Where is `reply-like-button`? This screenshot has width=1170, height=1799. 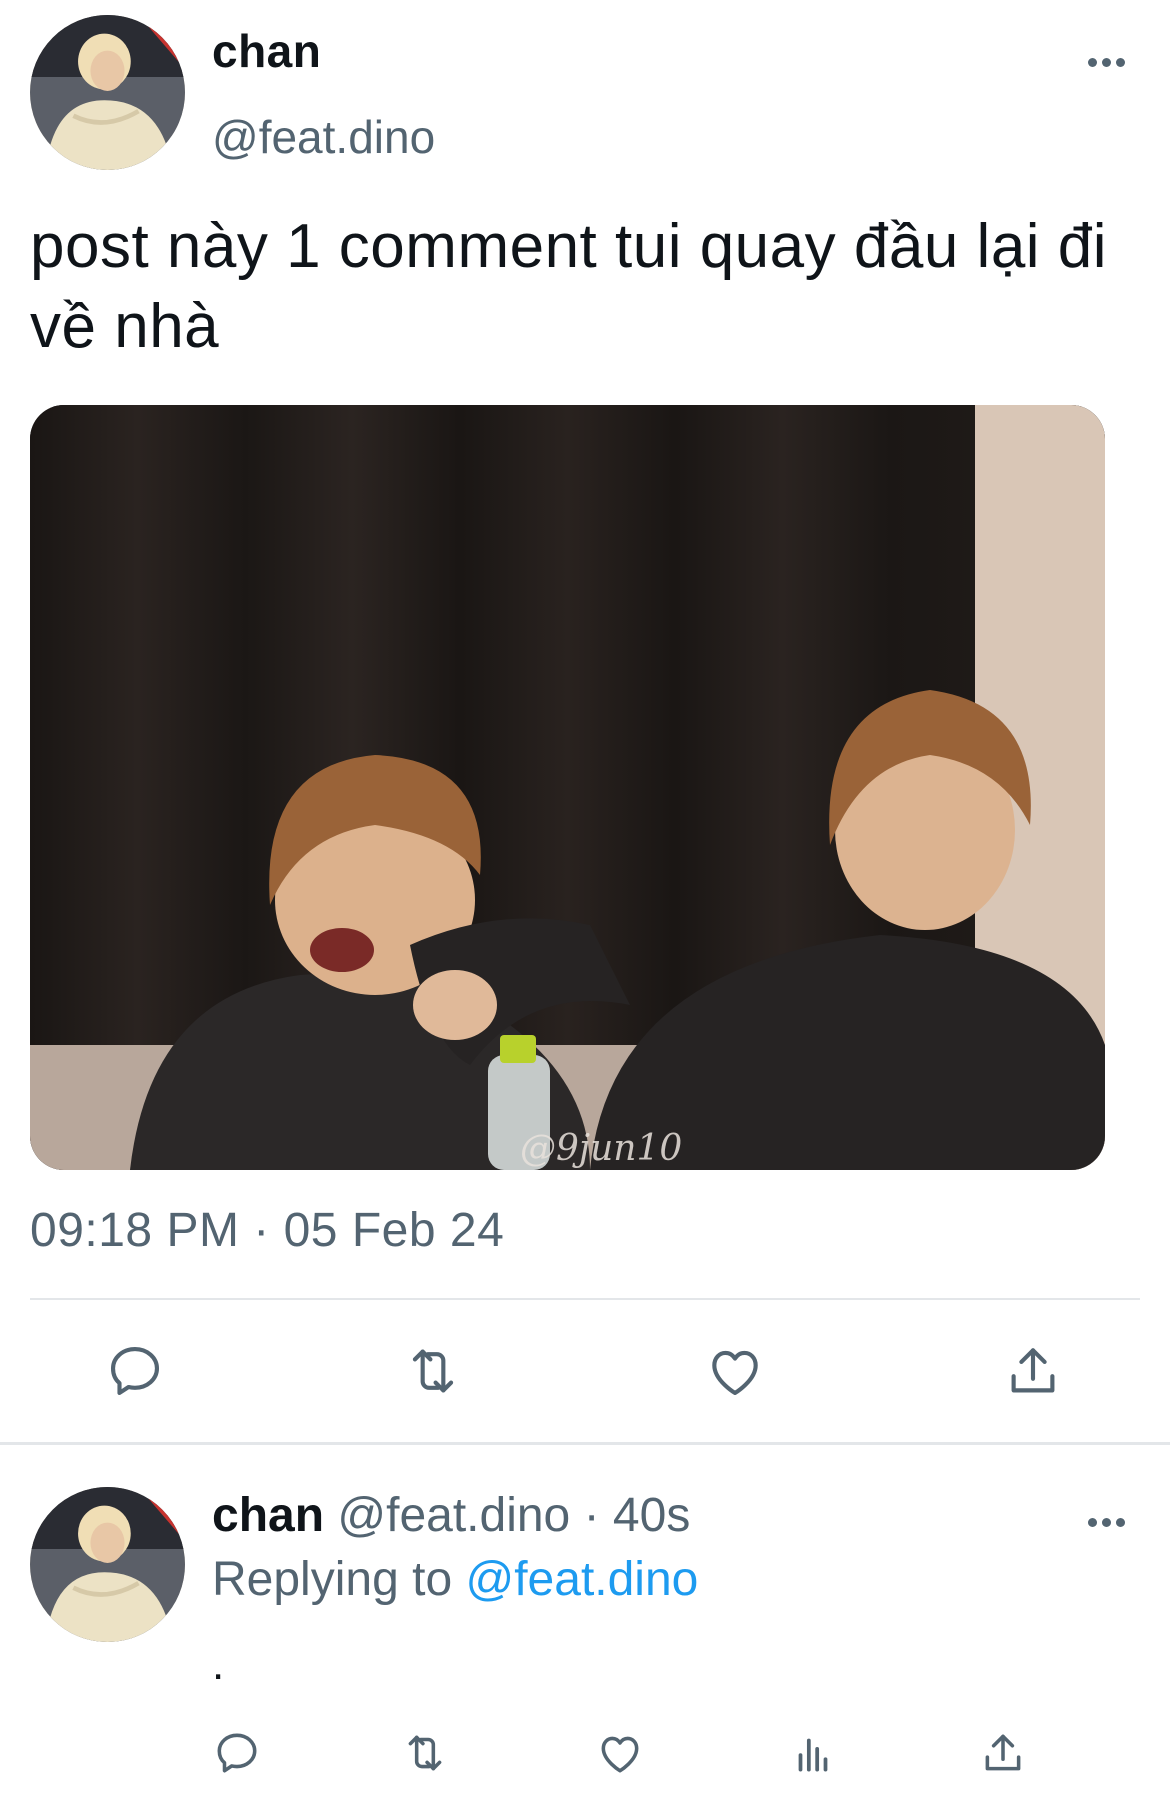 reply-like-button is located at coordinates (620, 1753).